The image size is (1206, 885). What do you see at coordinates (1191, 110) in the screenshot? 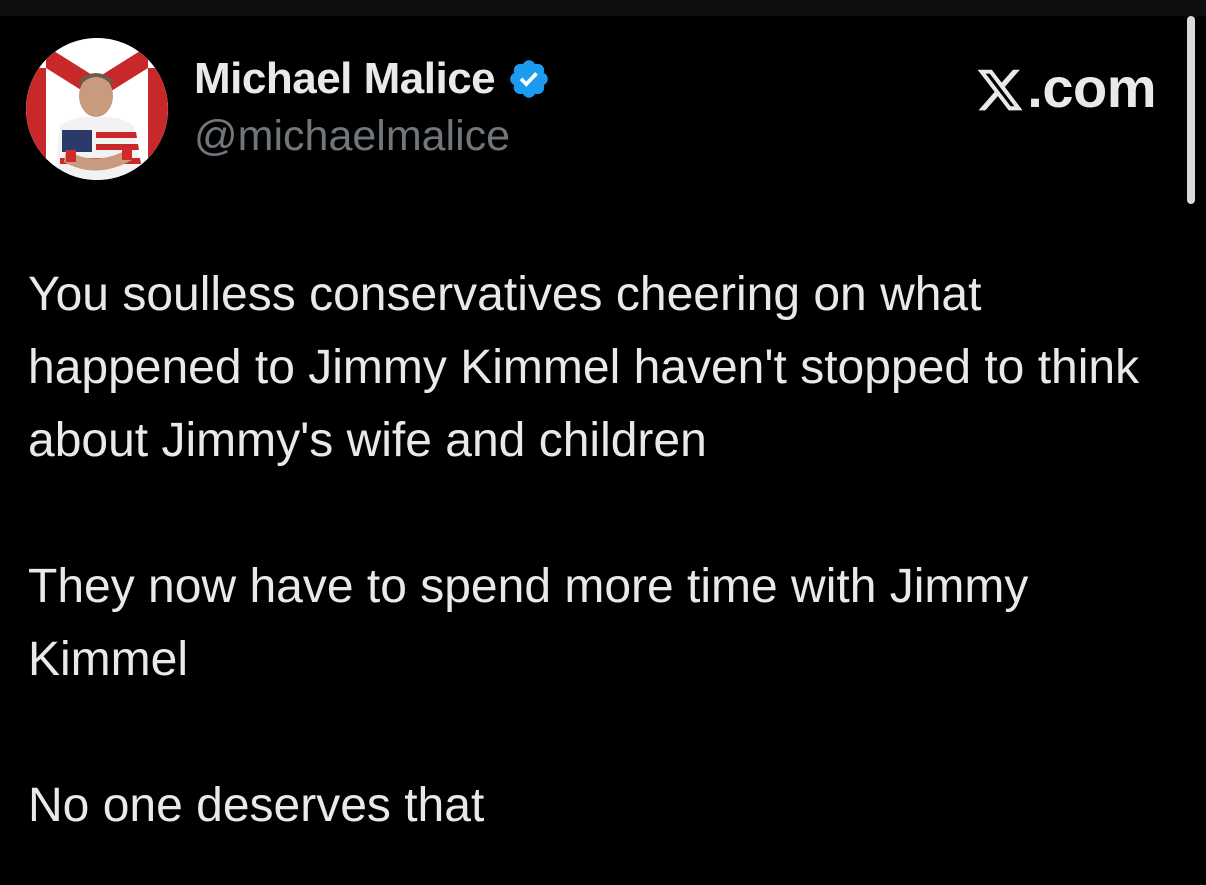
I see `scrollbar-thumb` at bounding box center [1191, 110].